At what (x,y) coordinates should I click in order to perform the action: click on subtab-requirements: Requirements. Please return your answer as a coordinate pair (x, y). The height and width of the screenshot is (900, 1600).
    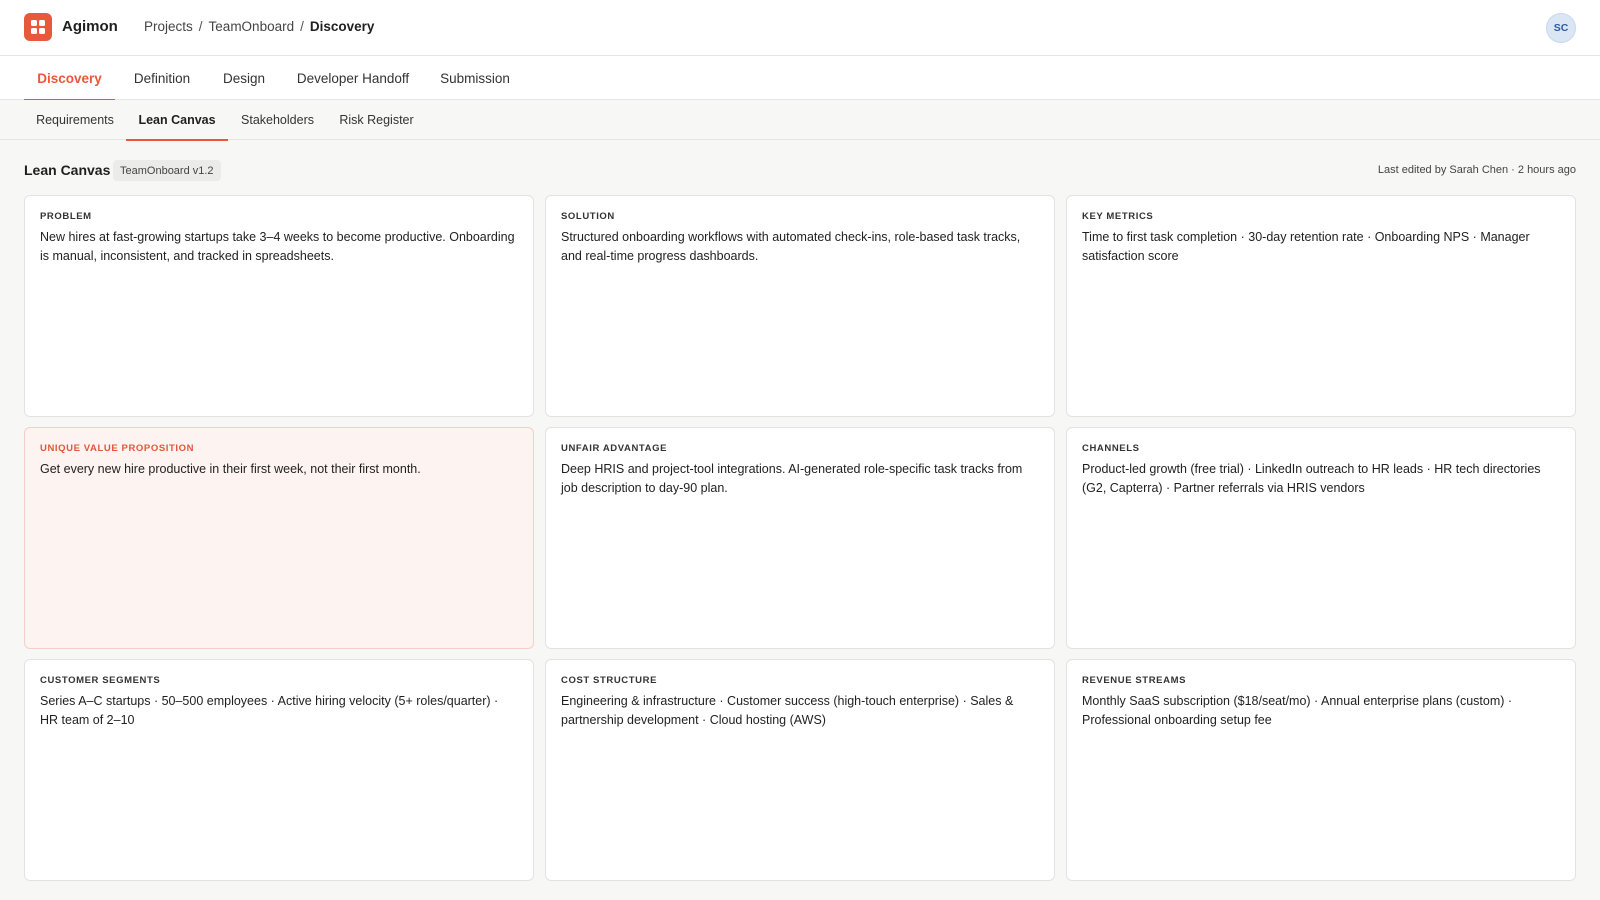
    Looking at the image, I should click on (75, 120).